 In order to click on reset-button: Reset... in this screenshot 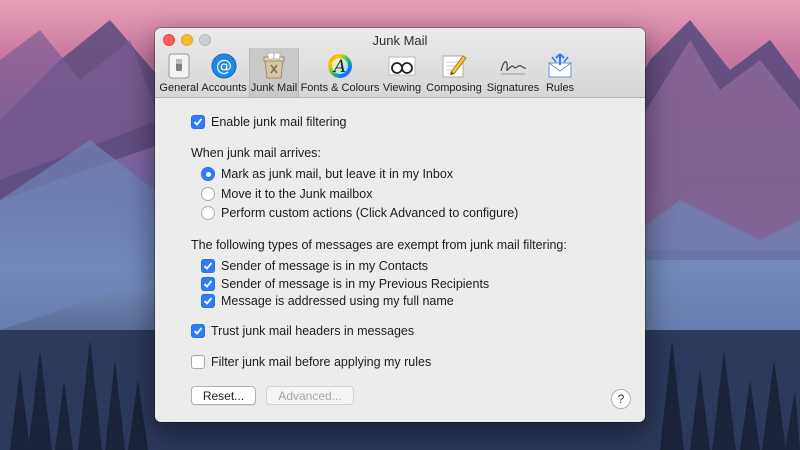, I will do `click(223, 395)`.